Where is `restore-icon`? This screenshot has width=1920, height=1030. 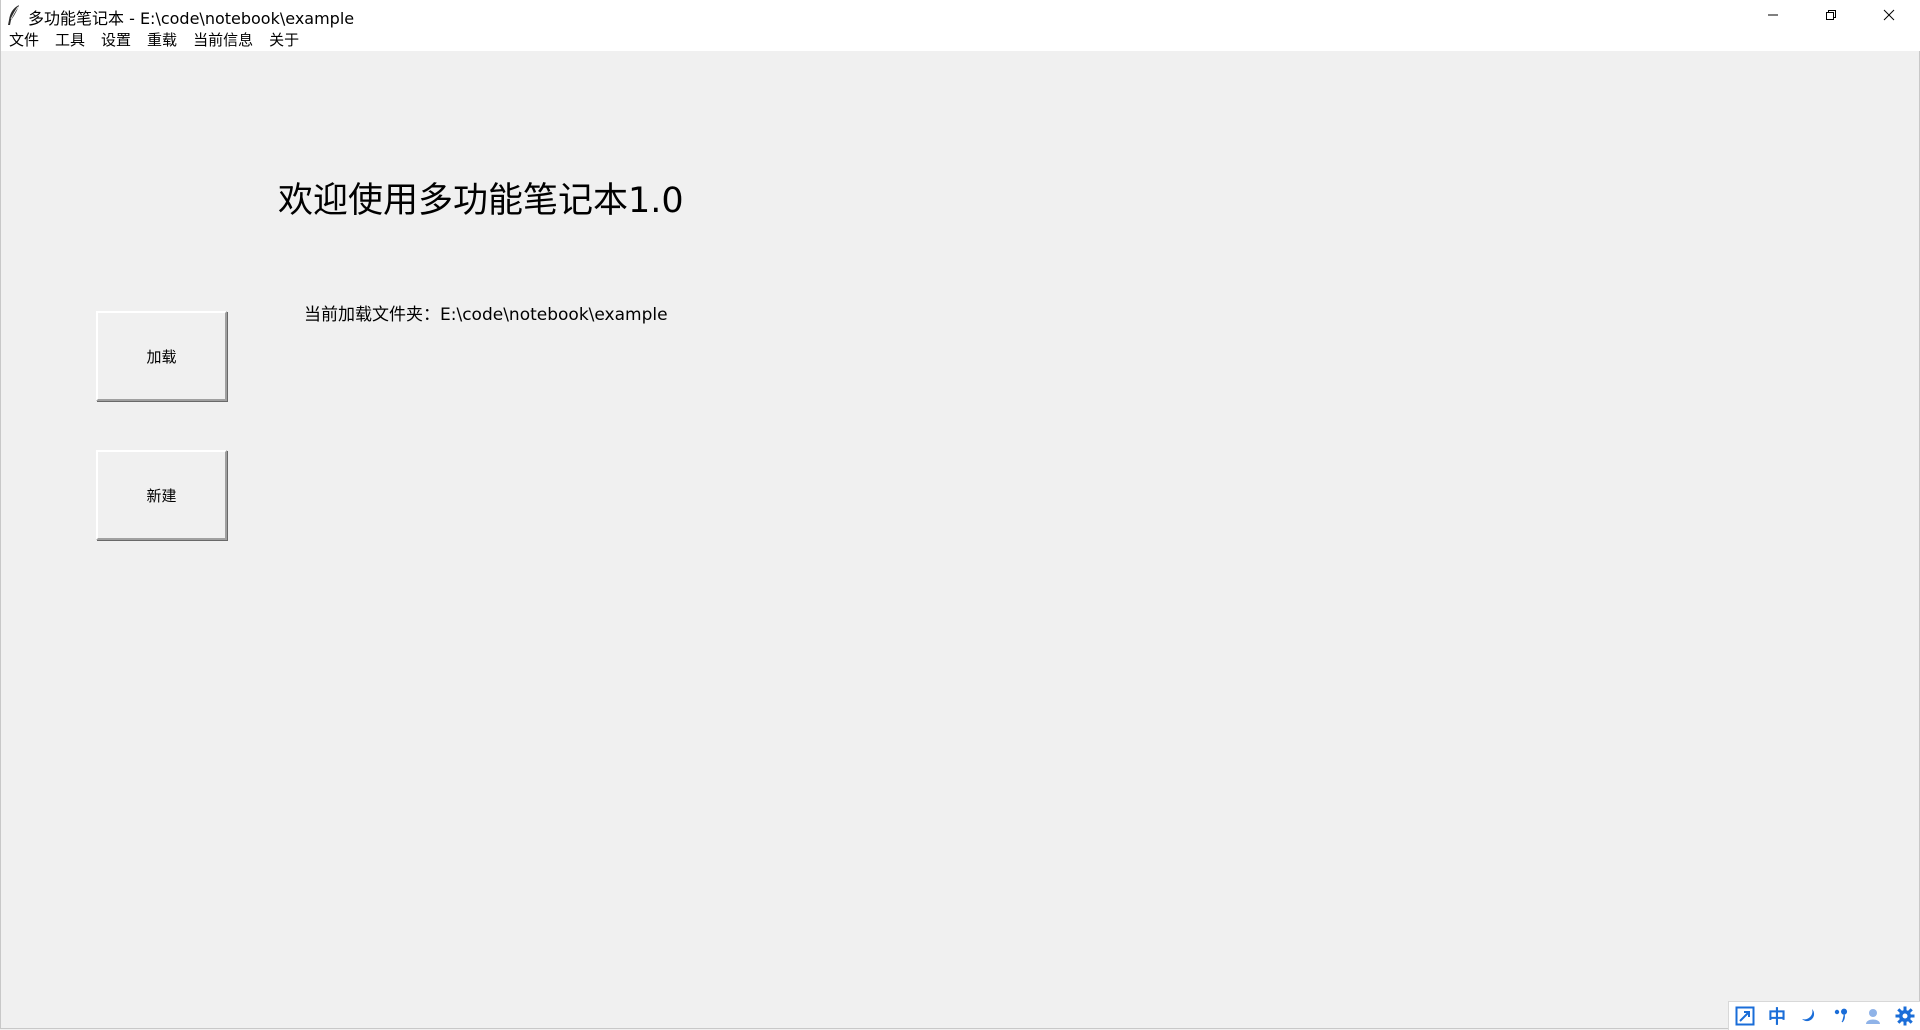 restore-icon is located at coordinates (1831, 14).